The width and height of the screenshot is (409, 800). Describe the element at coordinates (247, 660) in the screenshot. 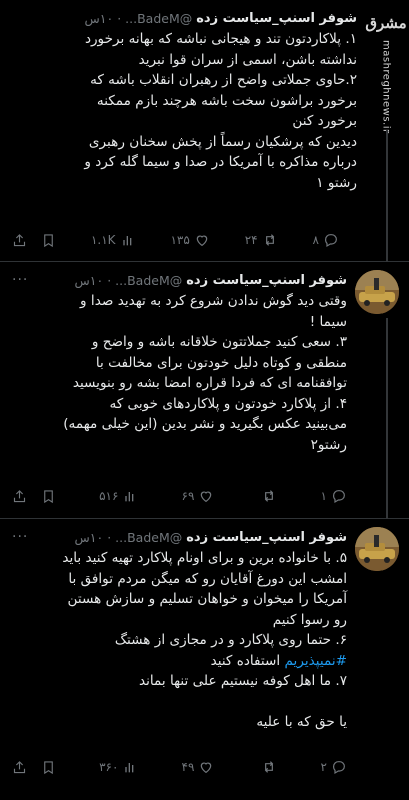

I see `hashtag-suffix: استفاده کنید` at that location.